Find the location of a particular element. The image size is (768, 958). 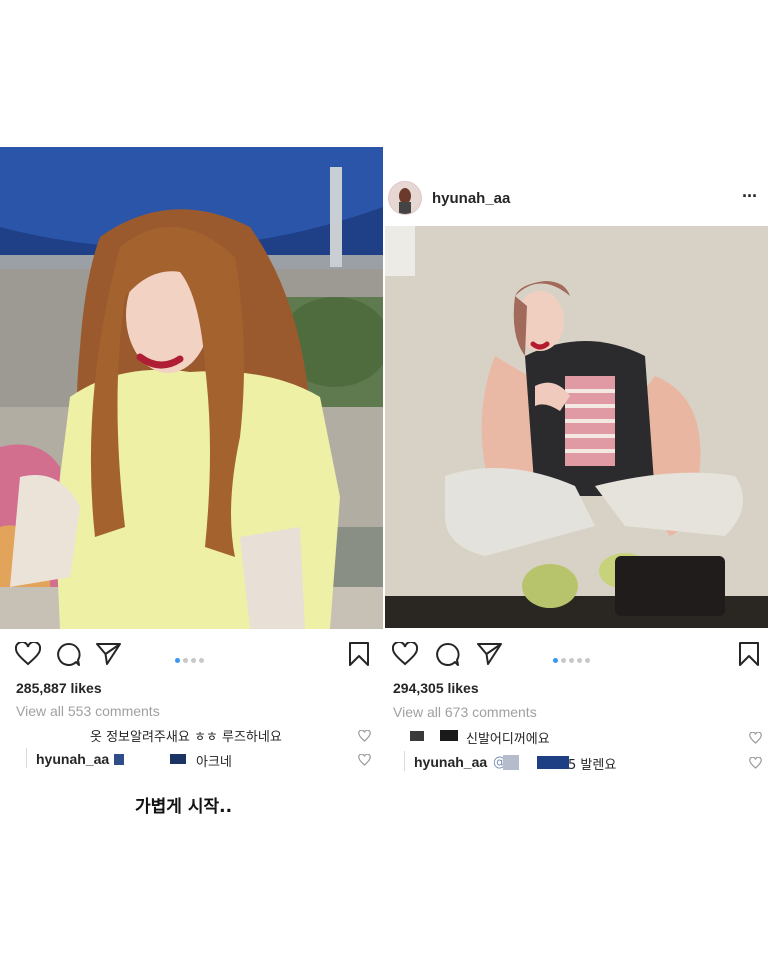

comment-text: 신발어디꺼에요 is located at coordinates (508, 739).